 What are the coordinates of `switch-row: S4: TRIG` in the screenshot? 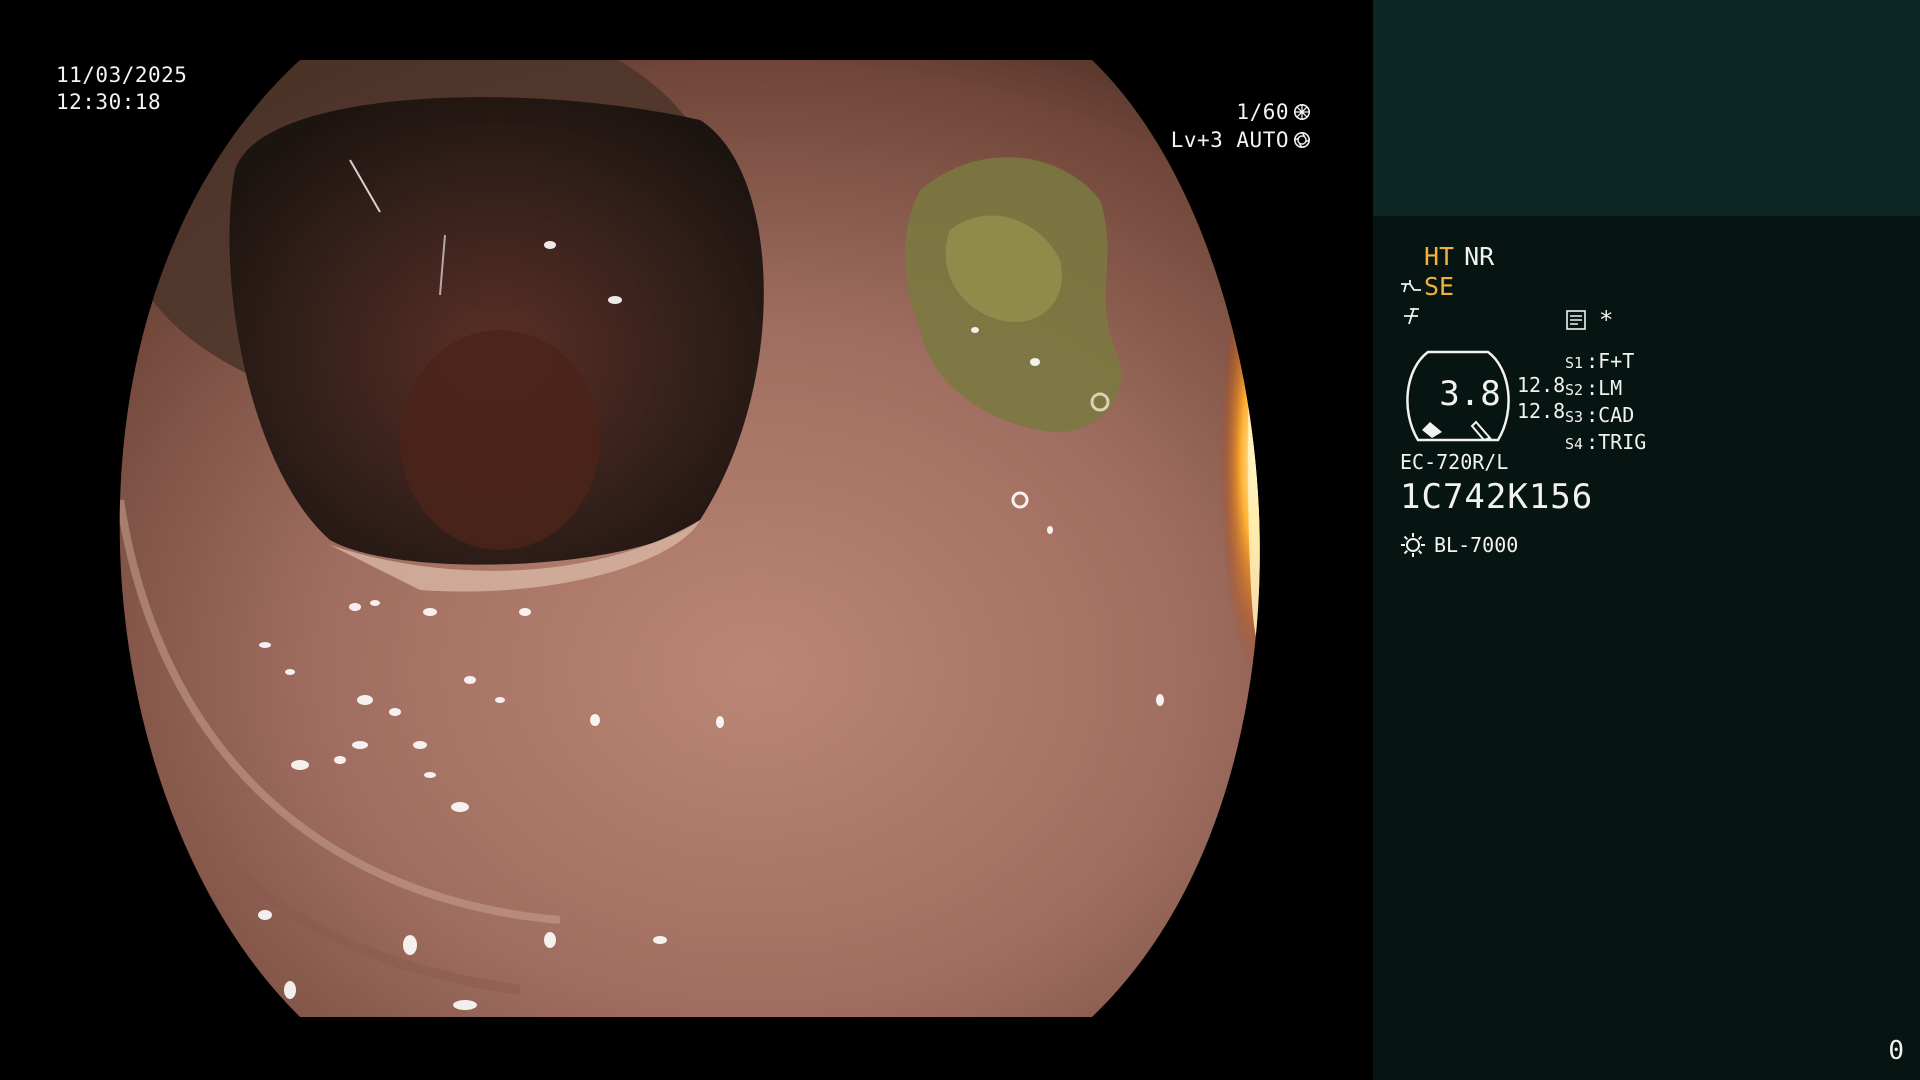 It's located at (1605, 443).